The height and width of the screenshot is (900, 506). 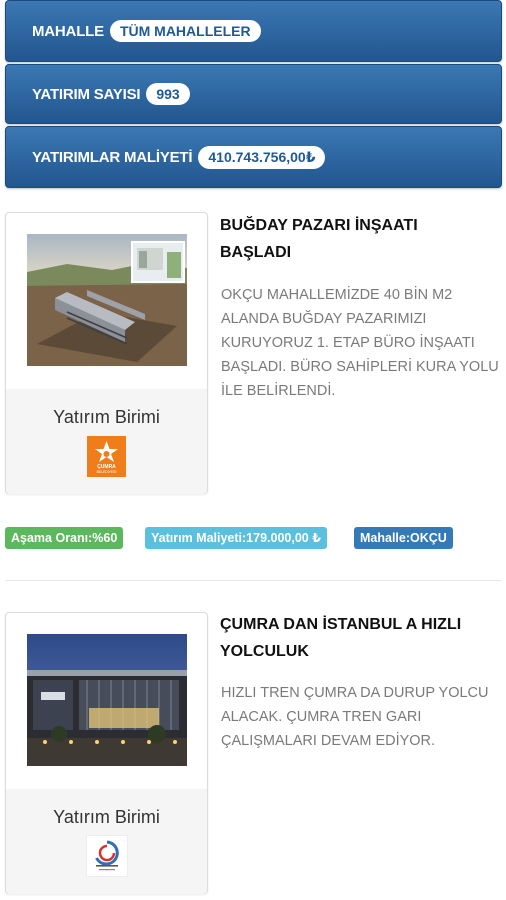 What do you see at coordinates (335, 239) in the screenshot?
I see `news-title-1: BUĞDAY PAZARI İNŞAATI BAŞLADI` at bounding box center [335, 239].